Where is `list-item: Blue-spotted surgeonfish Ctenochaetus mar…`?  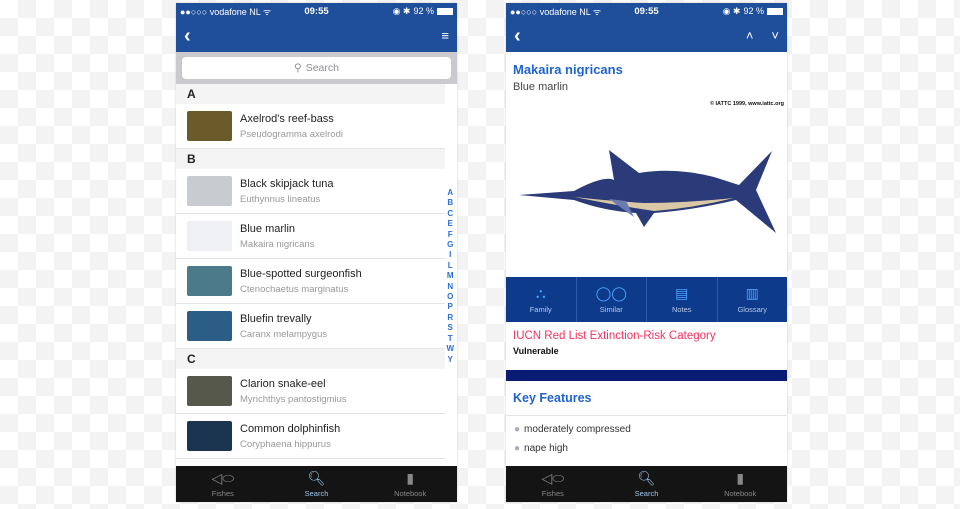 list-item: Blue-spotted surgeonfish Ctenochaetus mar… is located at coordinates (310, 281).